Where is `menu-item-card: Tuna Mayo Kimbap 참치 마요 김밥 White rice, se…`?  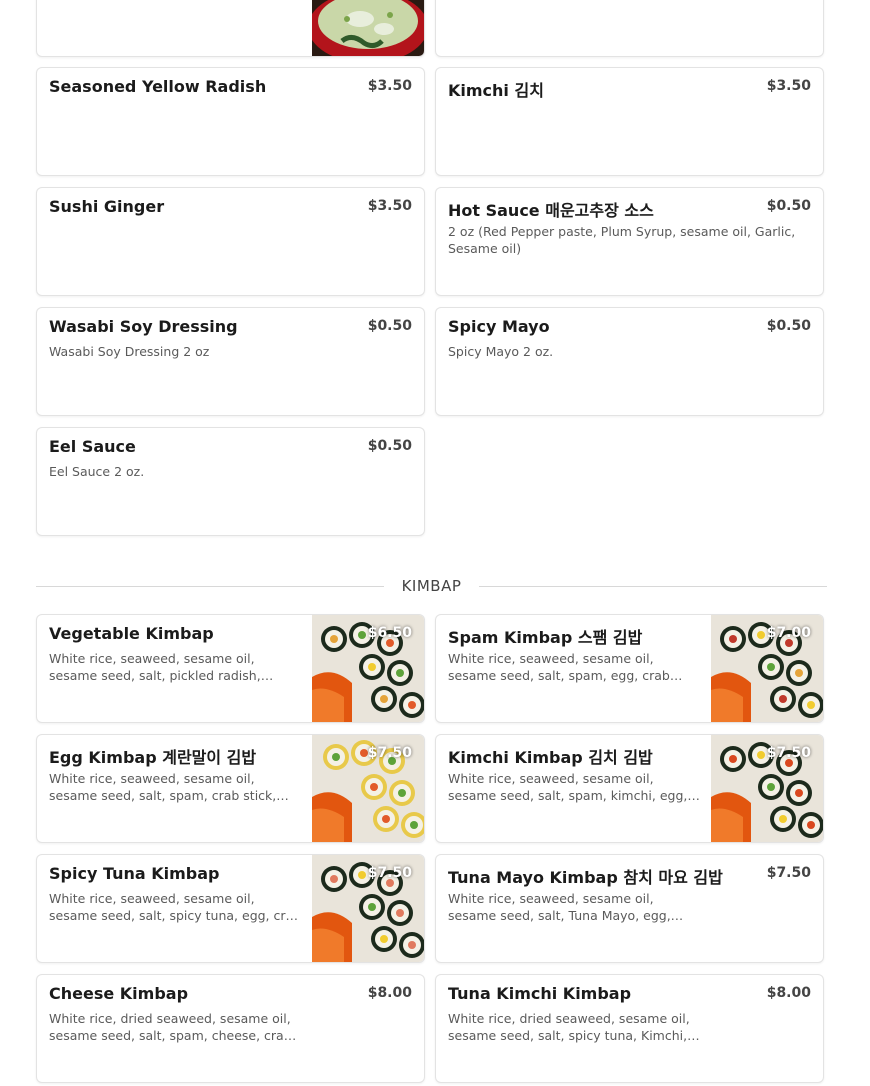 menu-item-card: Tuna Mayo Kimbap 참치 마요 김밥 White rice, se… is located at coordinates (629, 908).